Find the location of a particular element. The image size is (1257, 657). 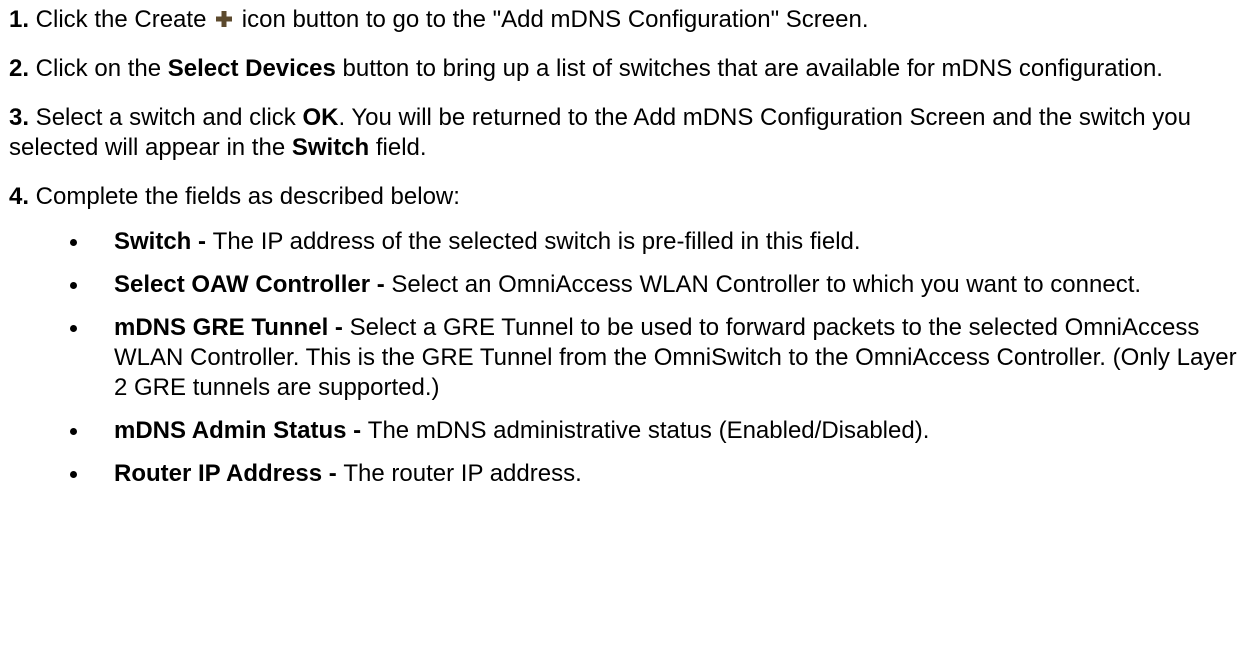

step-text: Select a switch and click is located at coordinates (166, 117).